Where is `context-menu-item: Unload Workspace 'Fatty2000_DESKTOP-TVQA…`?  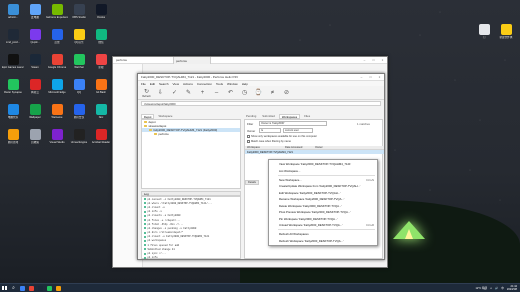 context-menu-item: Unload Workspace 'Fatty2000_DESKTOP-TVQA… is located at coordinates (323, 225).